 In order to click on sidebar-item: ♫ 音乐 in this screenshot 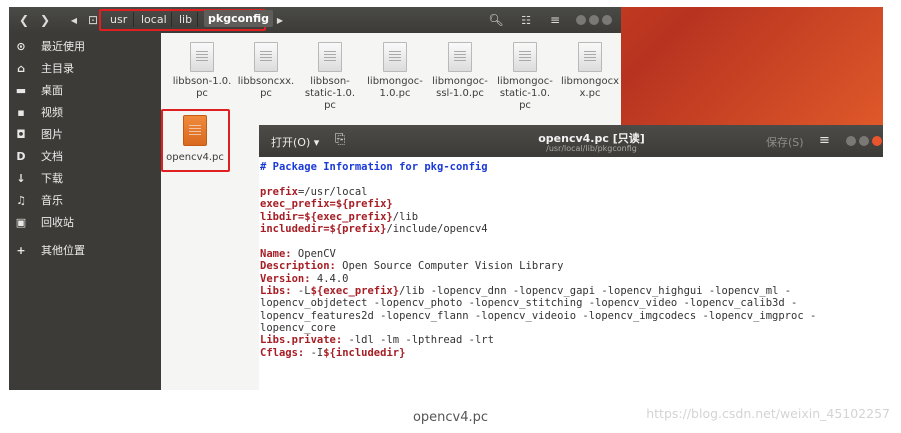, I will do `click(85, 200)`.